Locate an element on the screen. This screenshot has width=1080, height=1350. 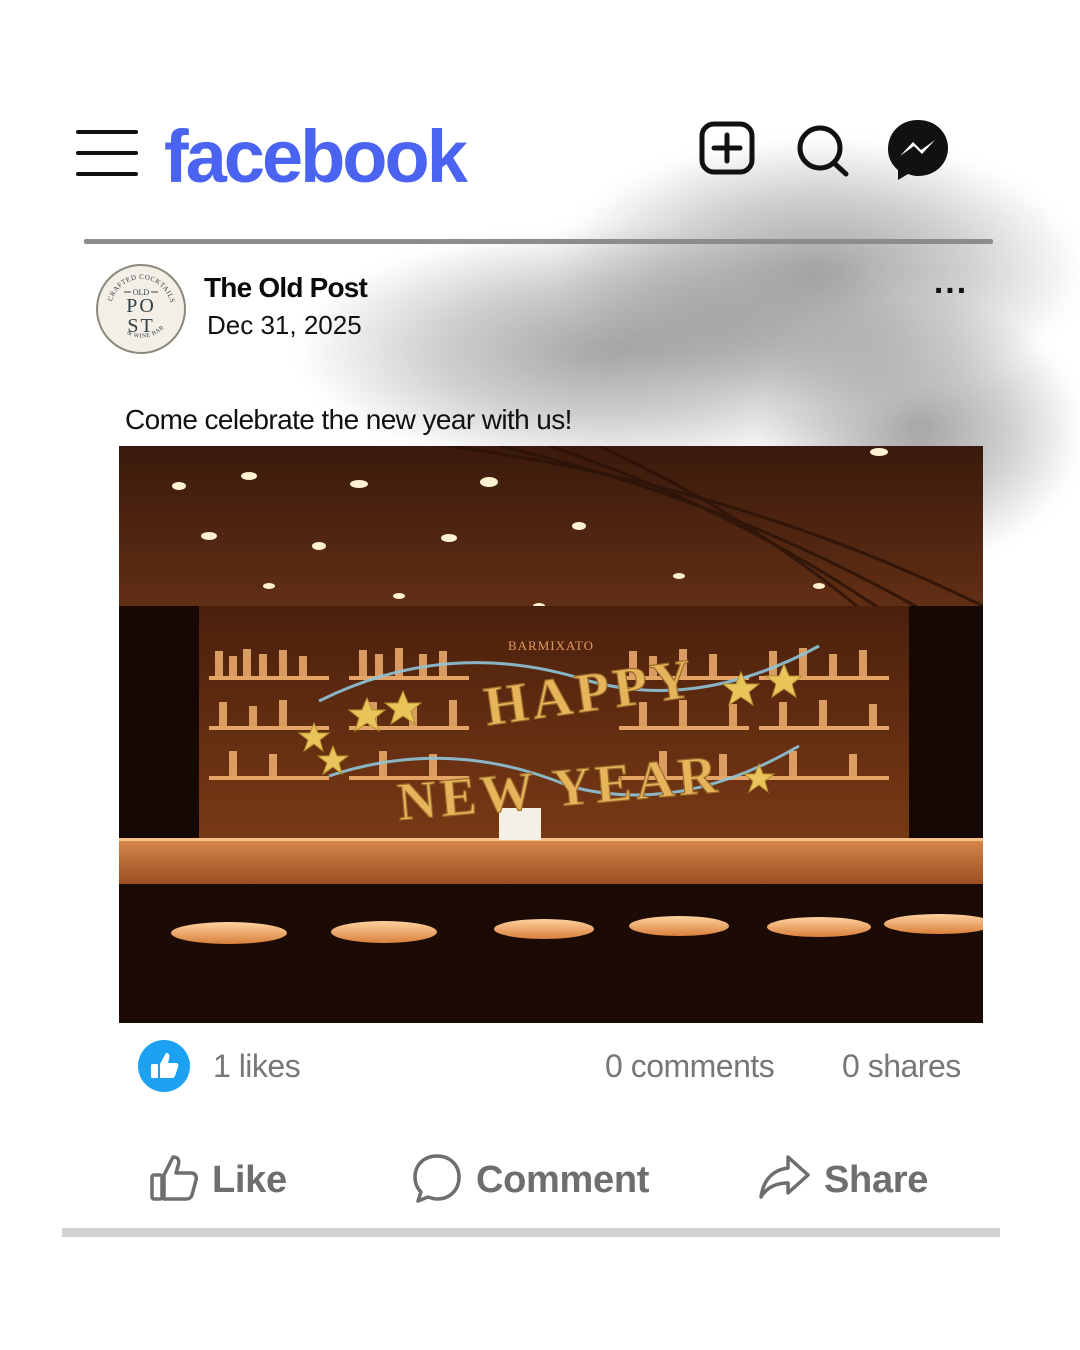
thumbs-up-icon is located at coordinates (174, 1180).